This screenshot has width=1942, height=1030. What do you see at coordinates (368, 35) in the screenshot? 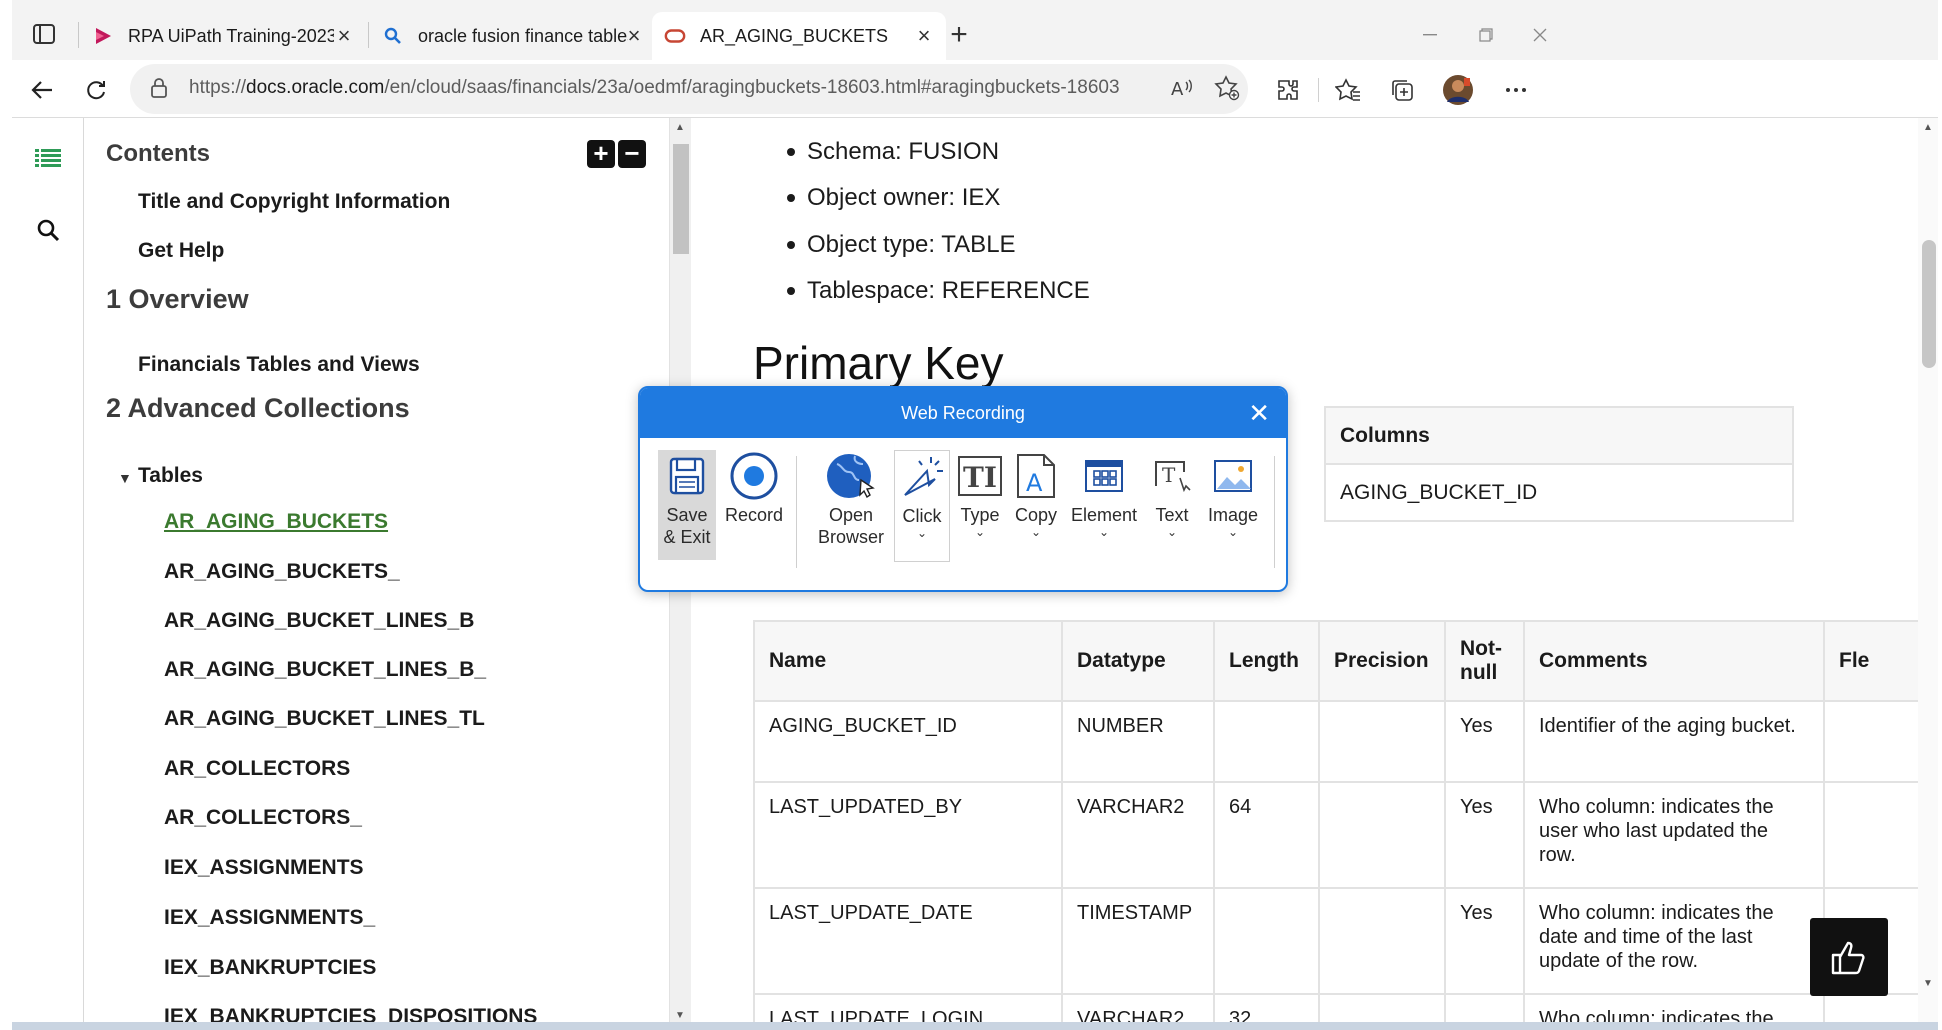
I see `tab-separator` at bounding box center [368, 35].